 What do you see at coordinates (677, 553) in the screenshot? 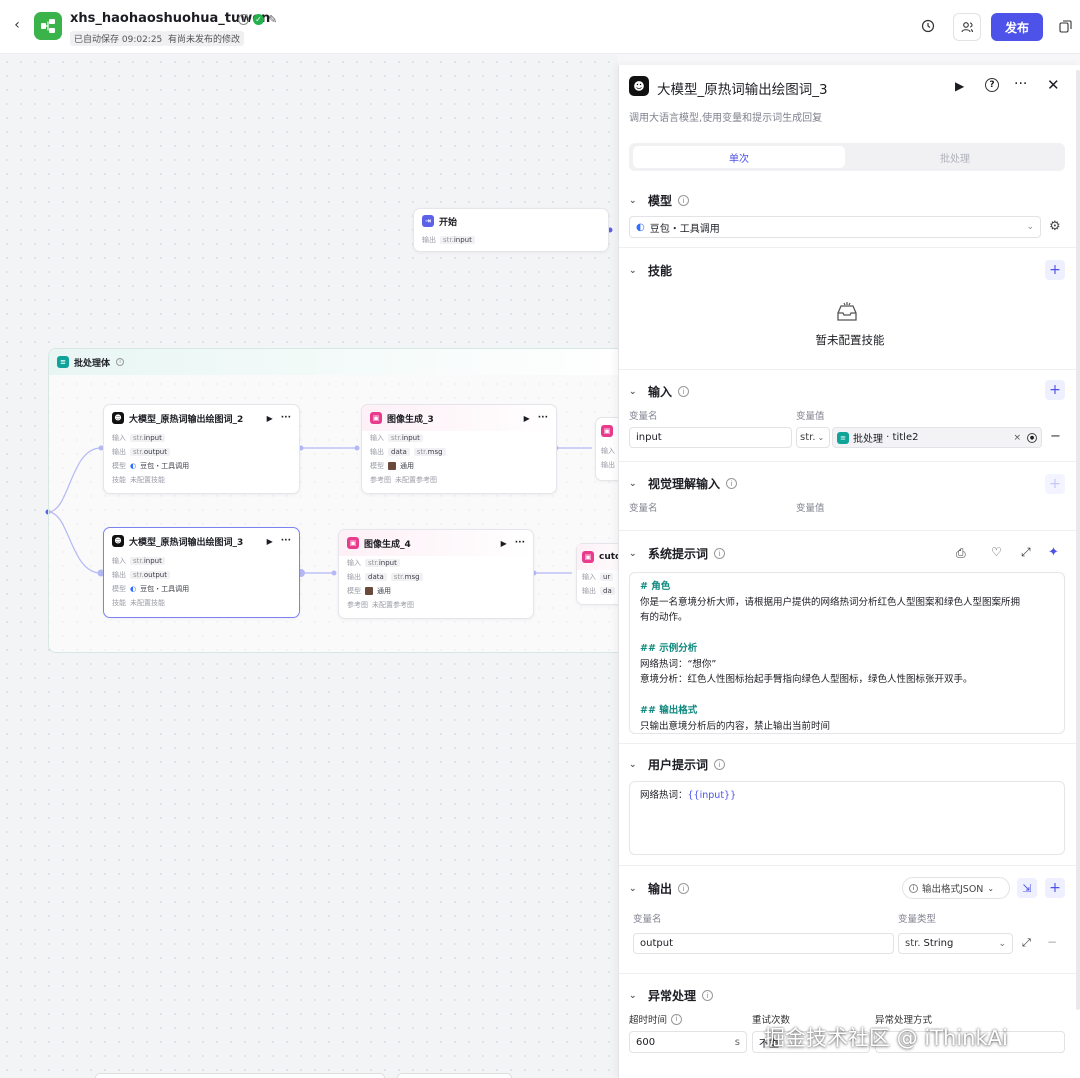
I see `section-system-prompt: ⌄ 系统提示词 i` at bounding box center [677, 553].